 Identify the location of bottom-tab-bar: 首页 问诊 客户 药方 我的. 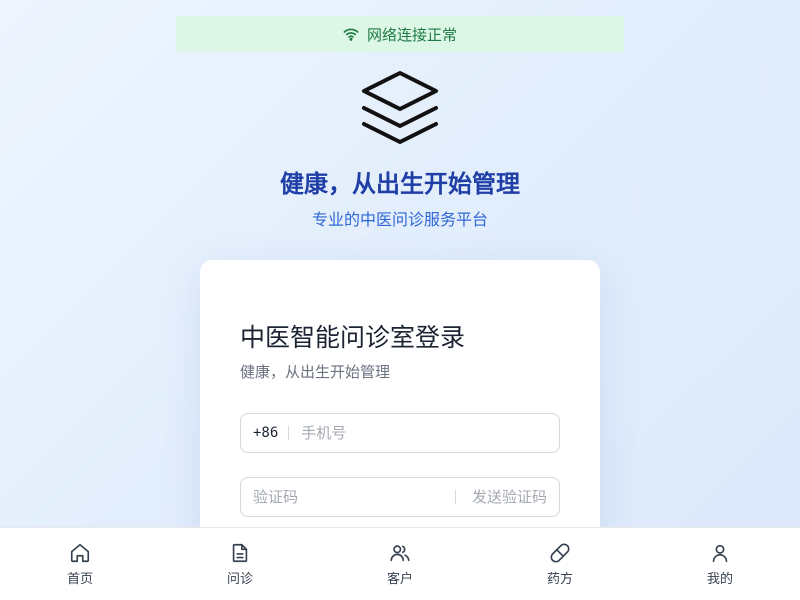
(400, 563).